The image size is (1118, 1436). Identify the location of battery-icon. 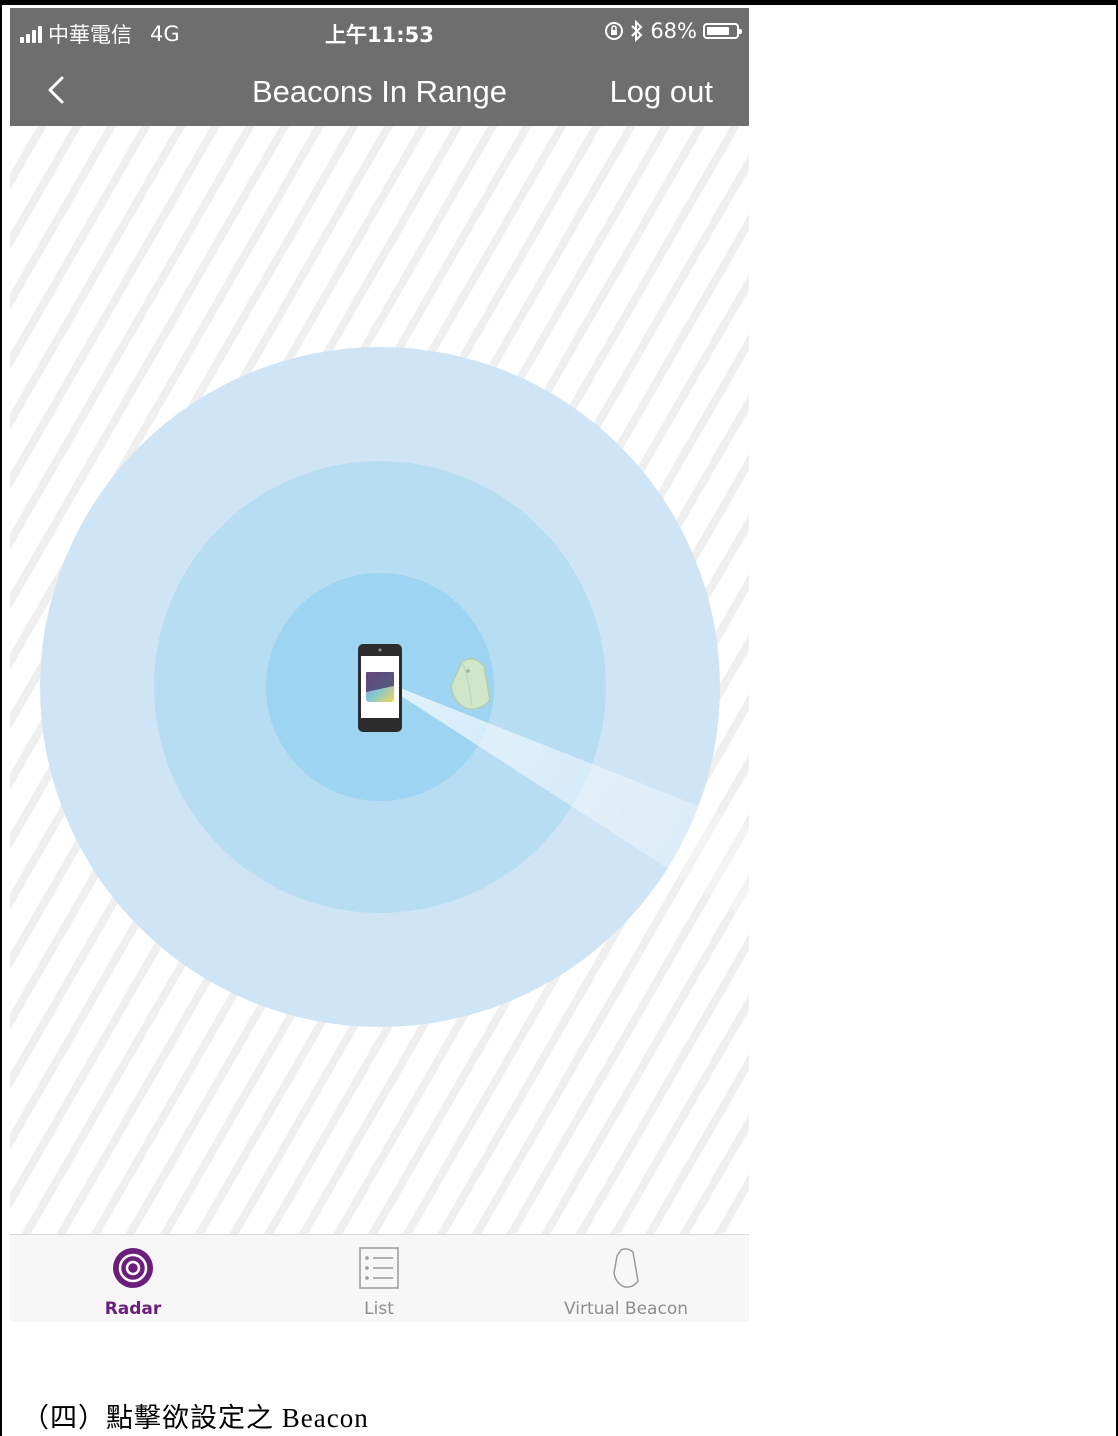
(722, 31).